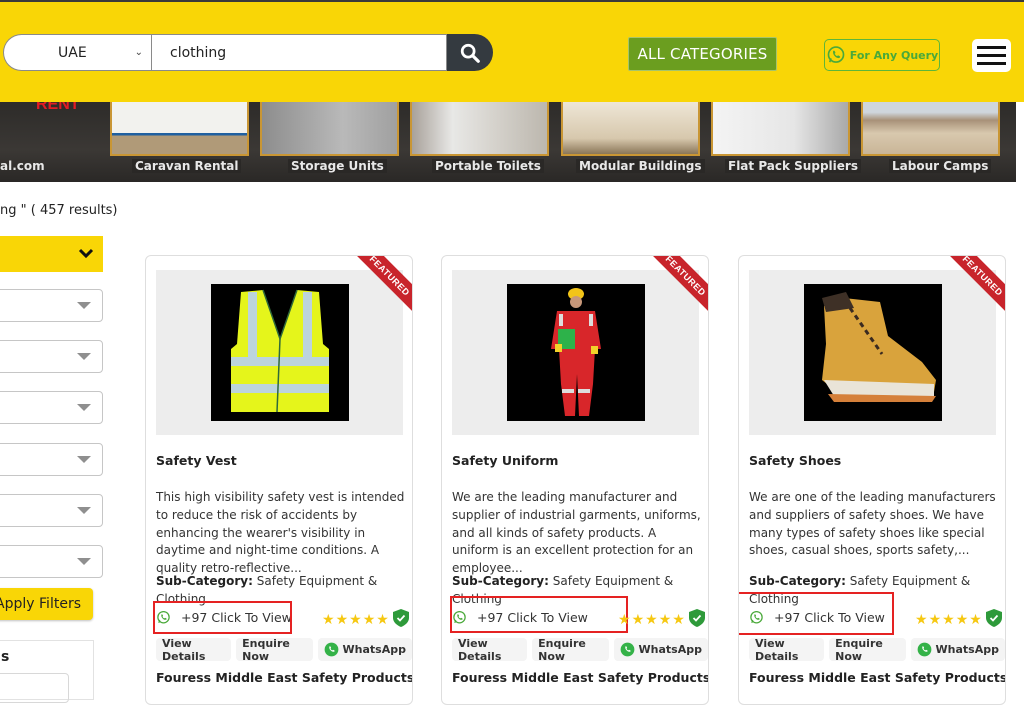 The image size is (1024, 705). What do you see at coordinates (5, 657) in the screenshot?
I see `sidebar-box-heading: s` at bounding box center [5, 657].